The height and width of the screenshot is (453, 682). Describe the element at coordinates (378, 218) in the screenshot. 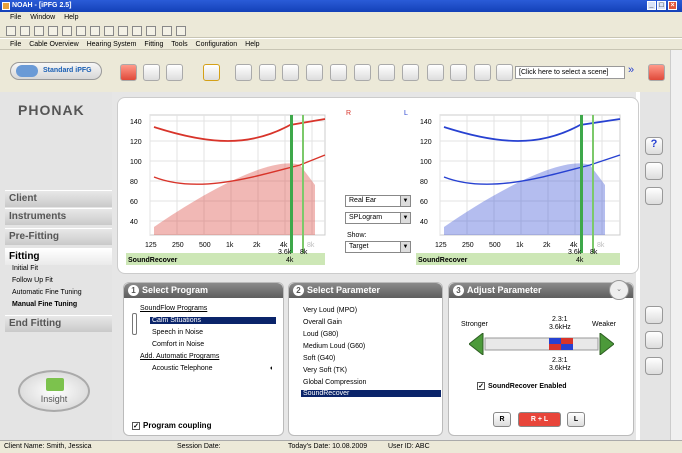

I see `type-select: SPLogram ▼` at that location.